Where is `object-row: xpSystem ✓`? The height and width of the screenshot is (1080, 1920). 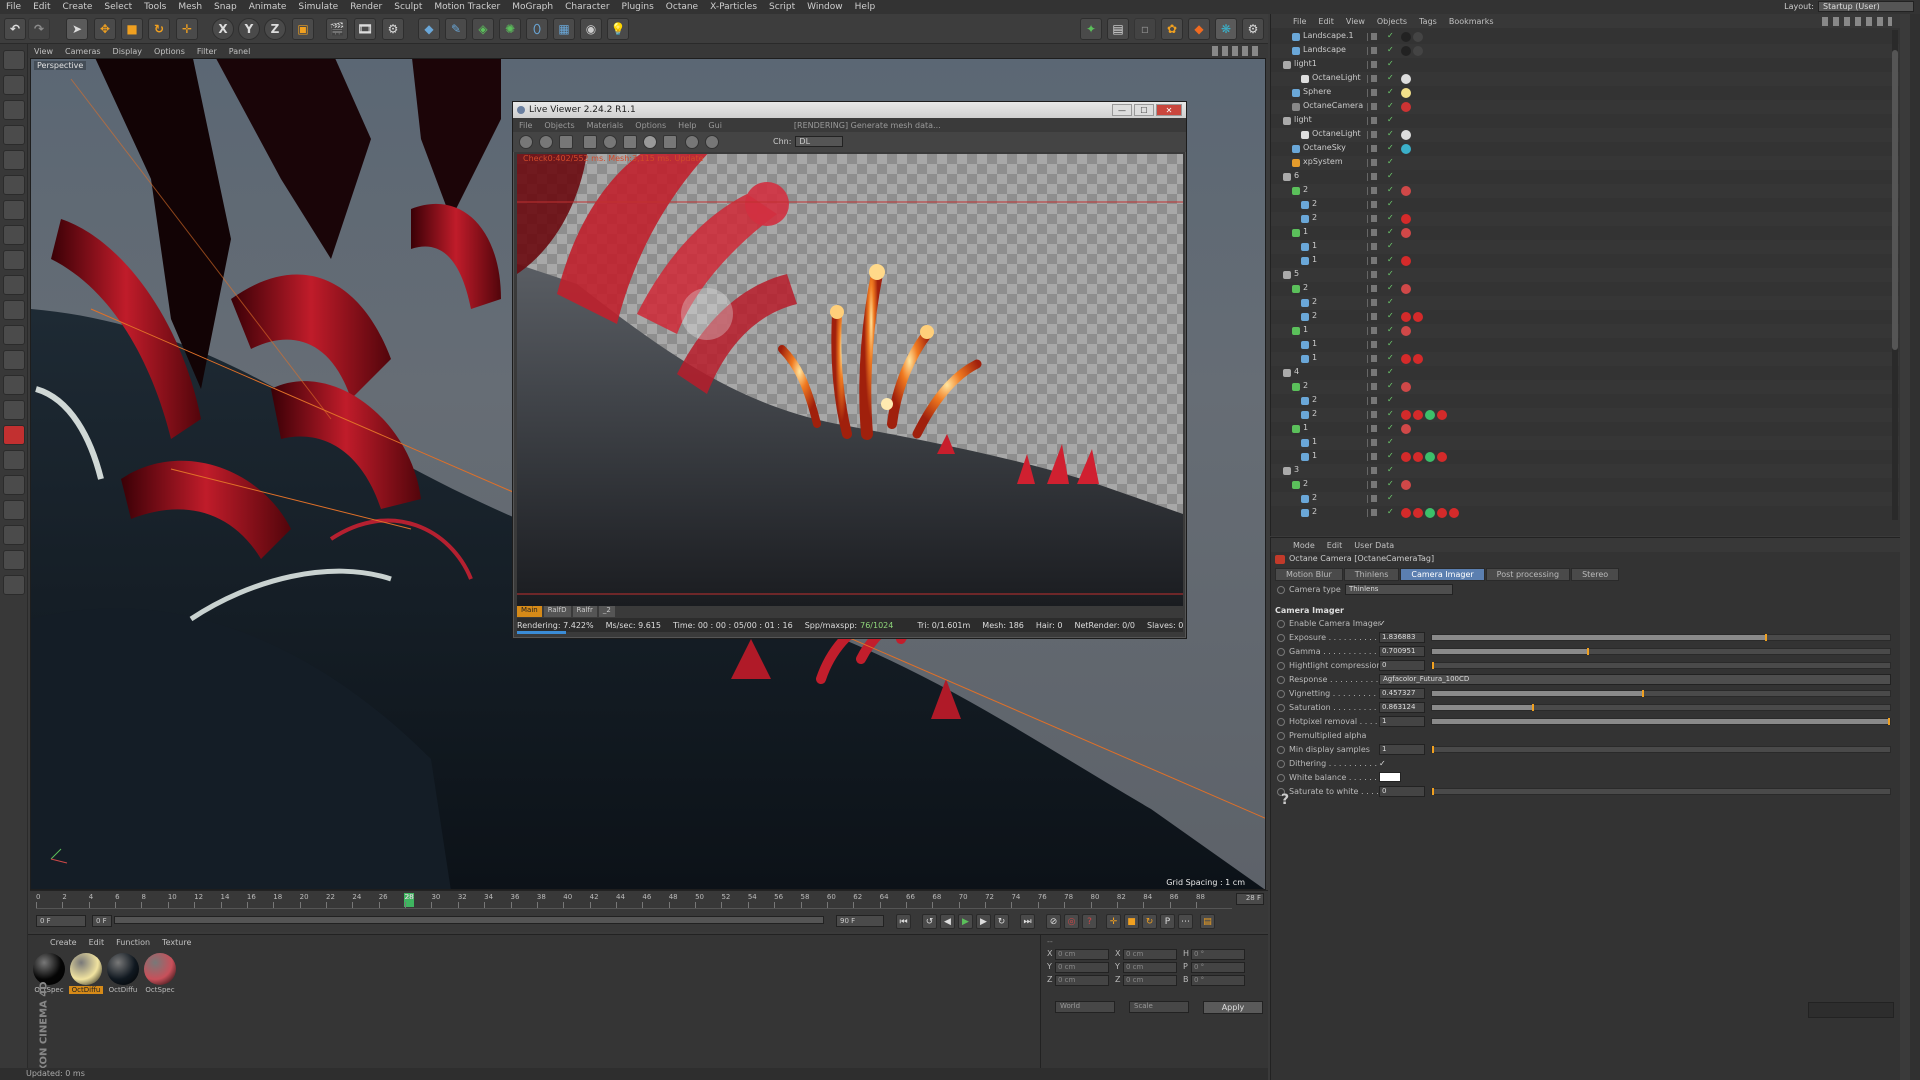 object-row: xpSystem ✓ is located at coordinates (1585, 163).